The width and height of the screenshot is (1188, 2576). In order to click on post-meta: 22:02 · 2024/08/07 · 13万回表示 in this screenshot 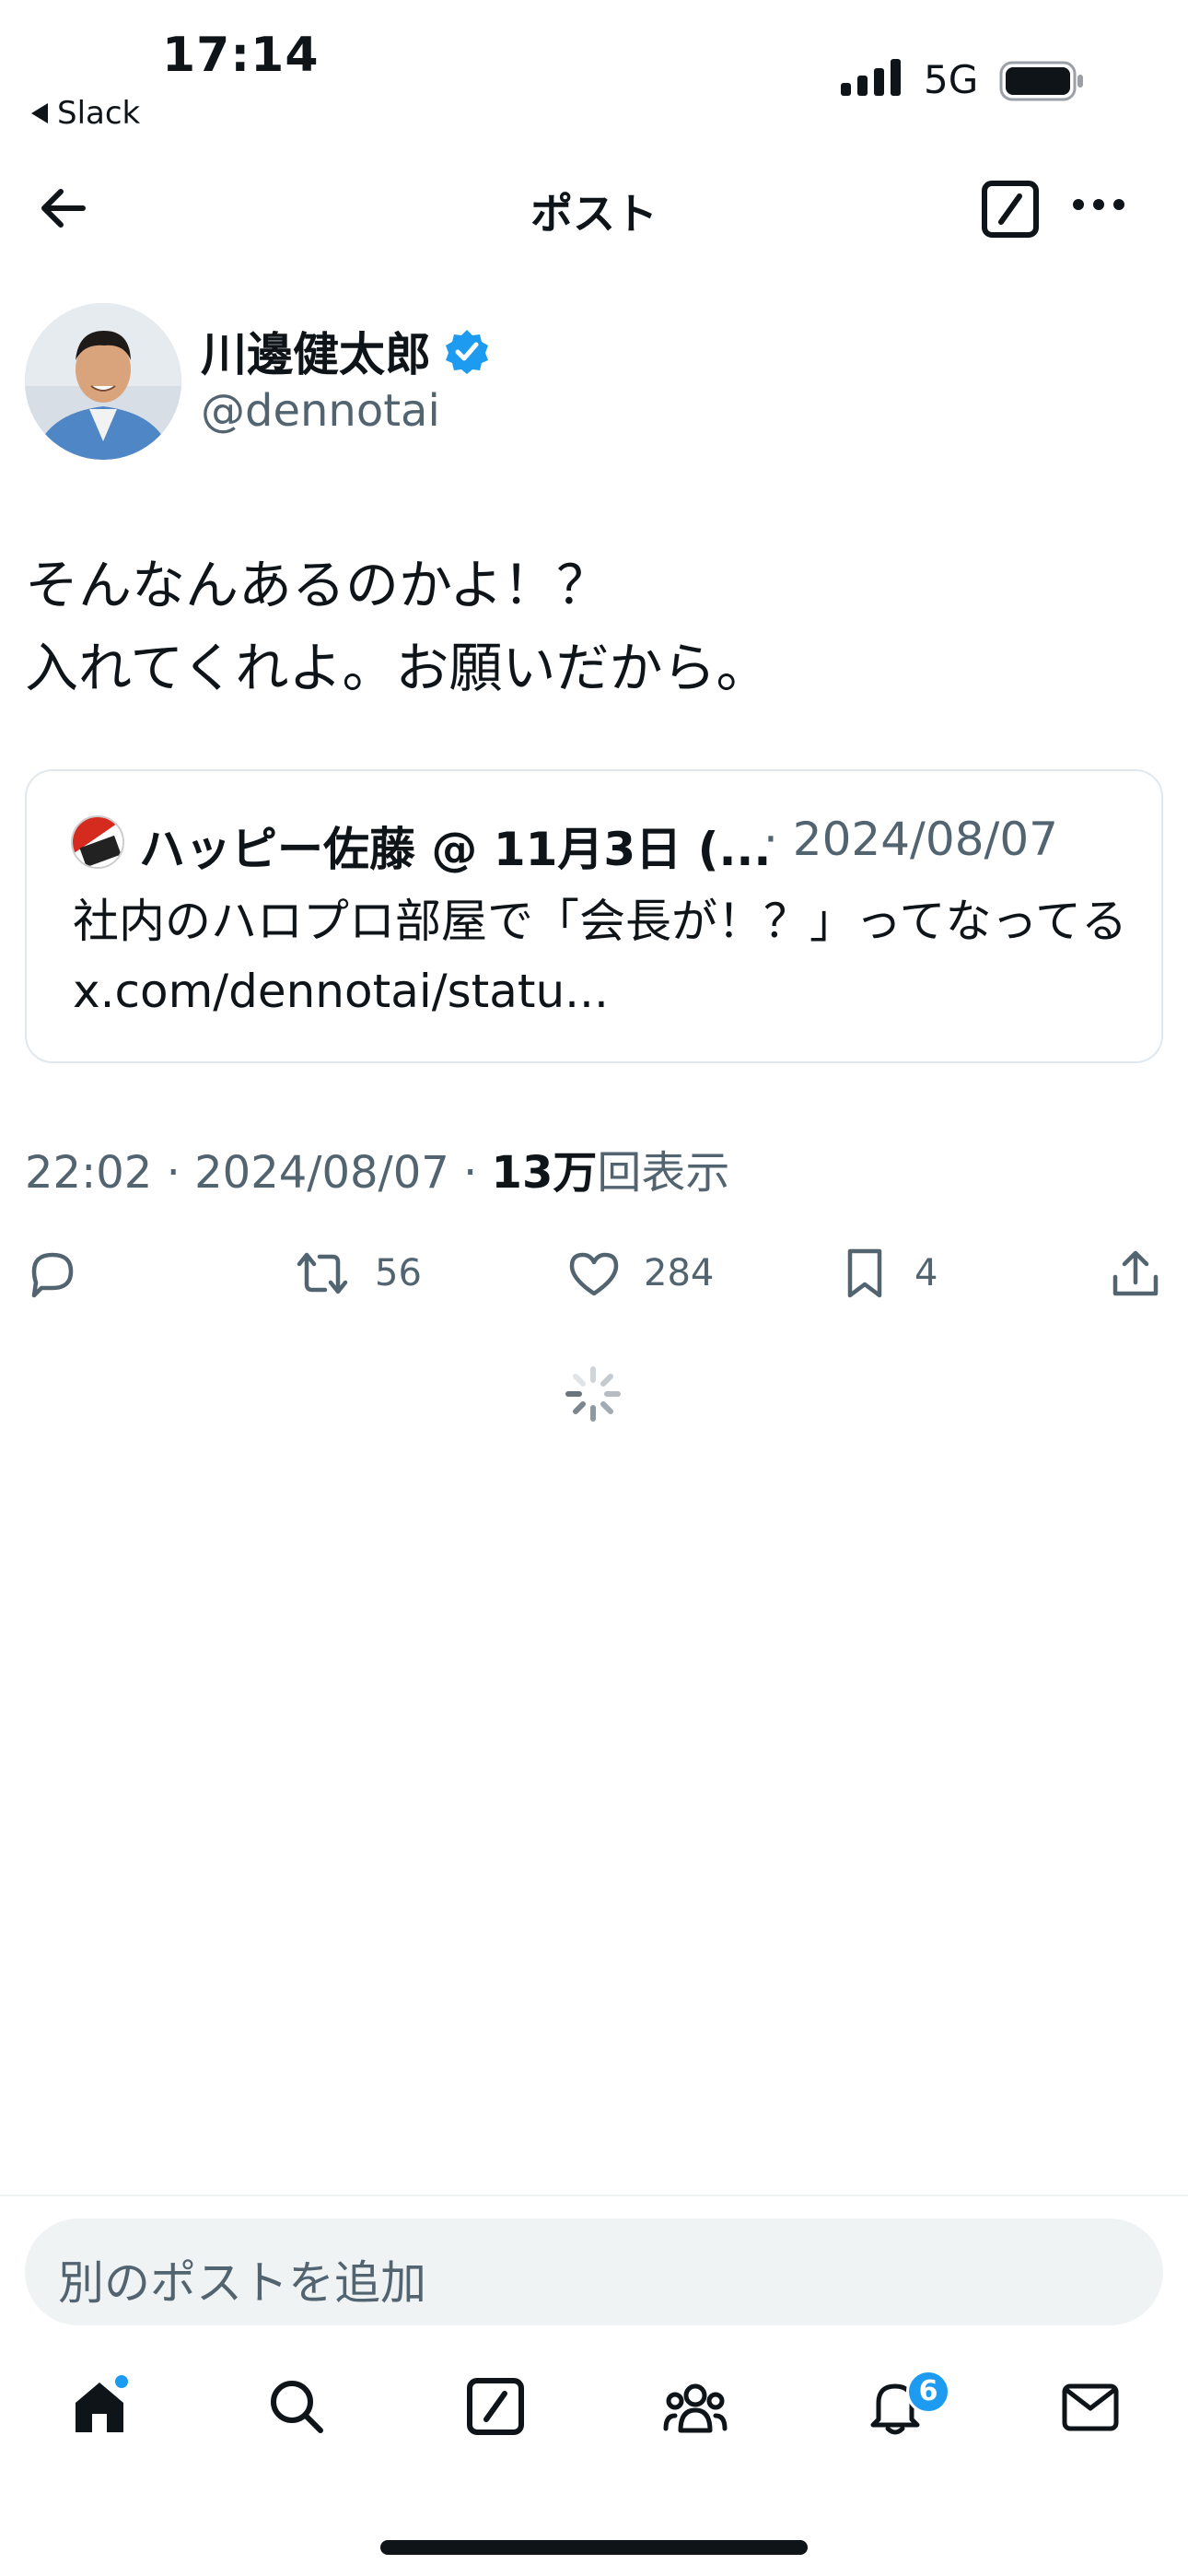, I will do `click(377, 1173)`.